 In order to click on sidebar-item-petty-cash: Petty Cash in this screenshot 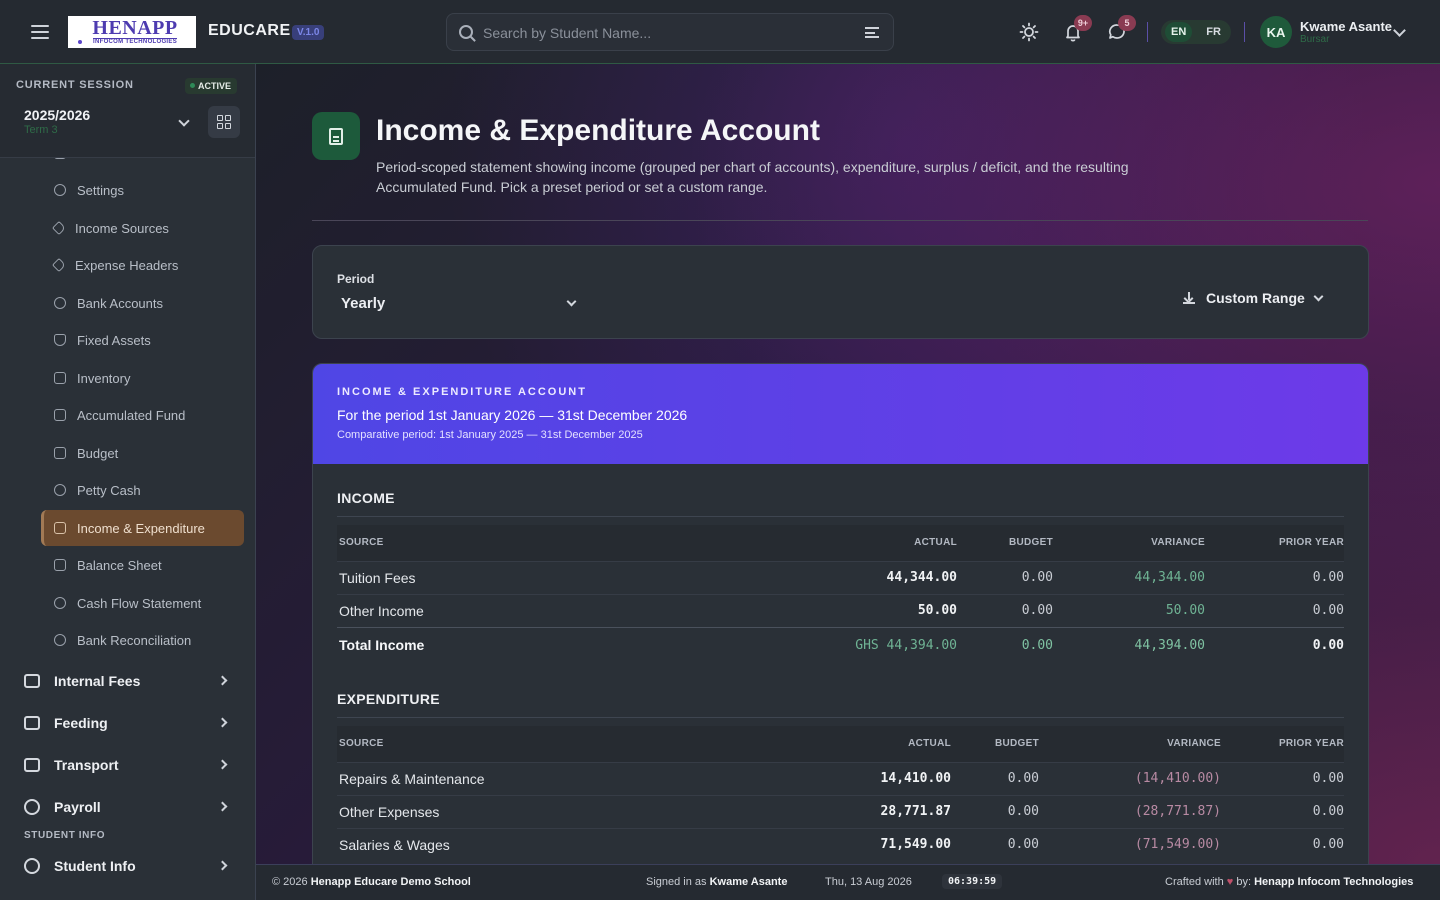, I will do `click(142, 490)`.